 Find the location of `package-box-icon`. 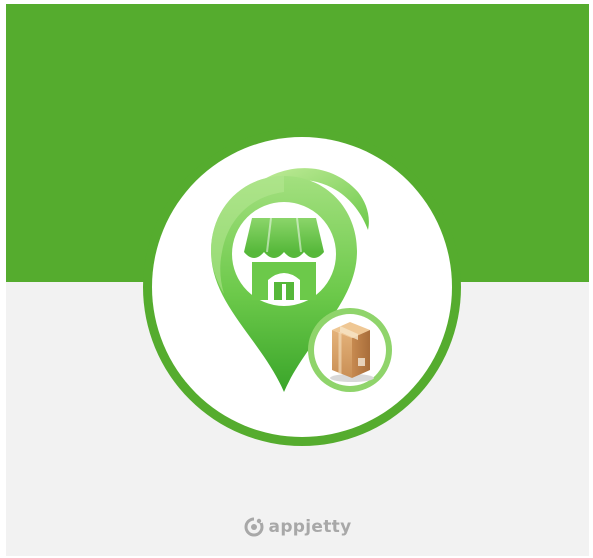

package-box-icon is located at coordinates (350, 350).